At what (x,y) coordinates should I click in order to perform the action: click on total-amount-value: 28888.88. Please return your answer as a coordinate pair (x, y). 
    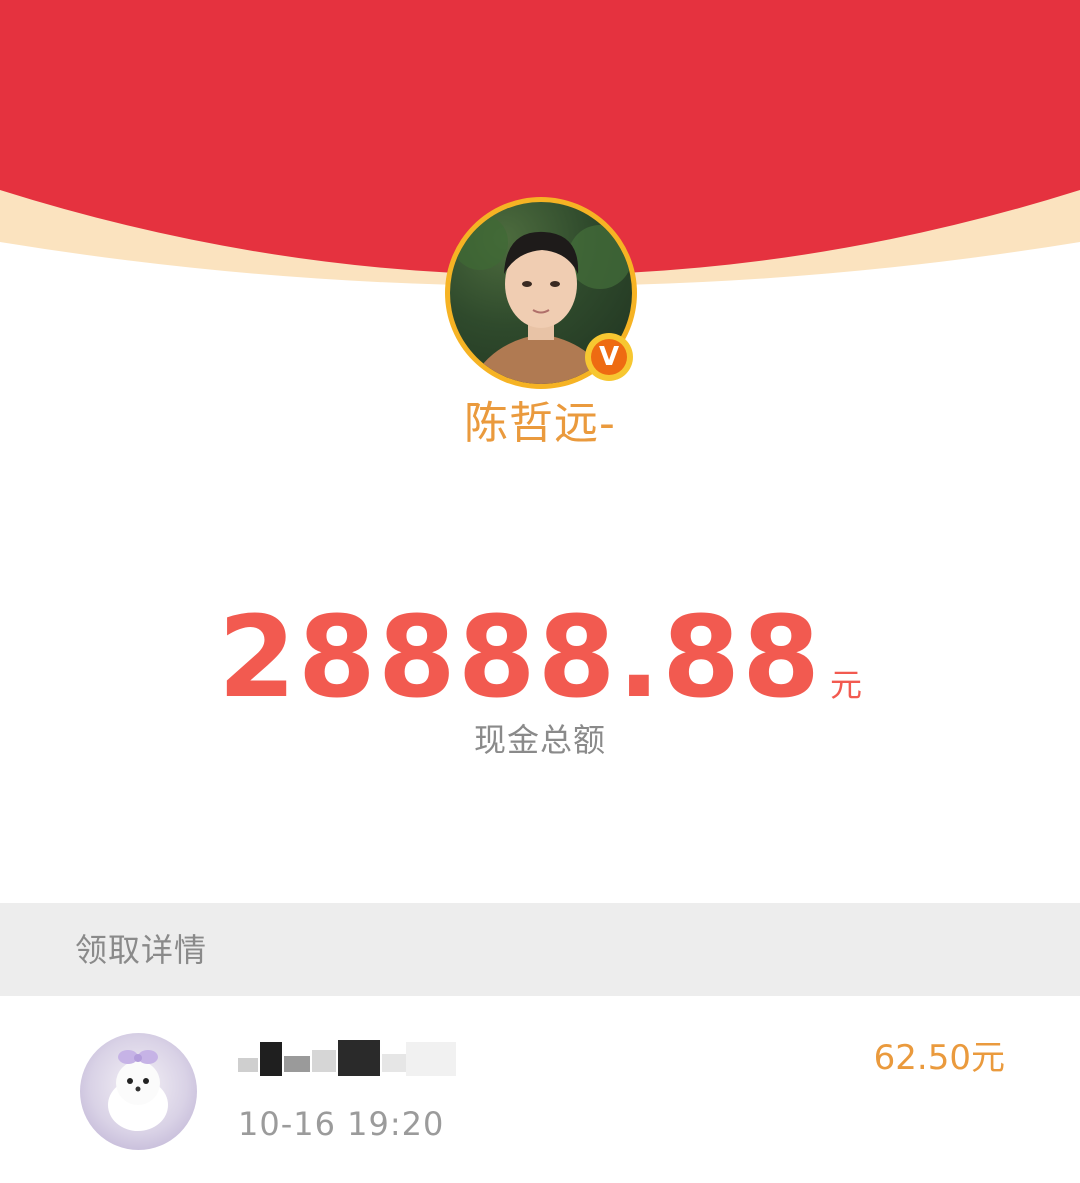
    Looking at the image, I should click on (520, 658).